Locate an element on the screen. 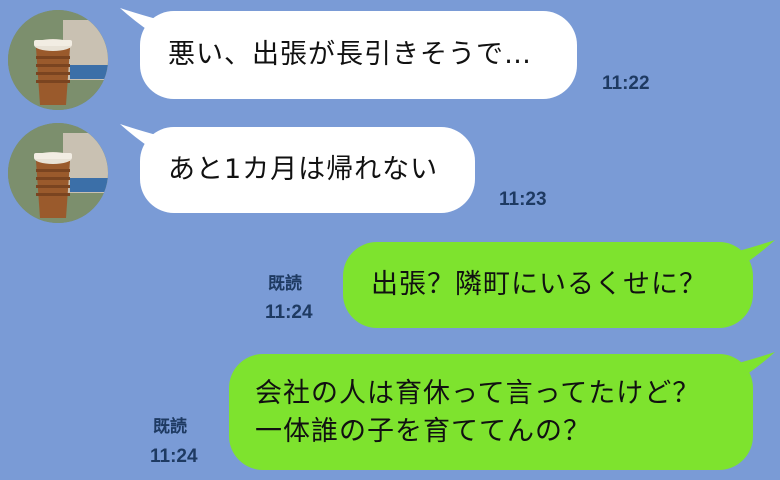 The width and height of the screenshot is (780, 480). message-text: 出張？隣町にいるくせに？ is located at coordinates (539, 284).